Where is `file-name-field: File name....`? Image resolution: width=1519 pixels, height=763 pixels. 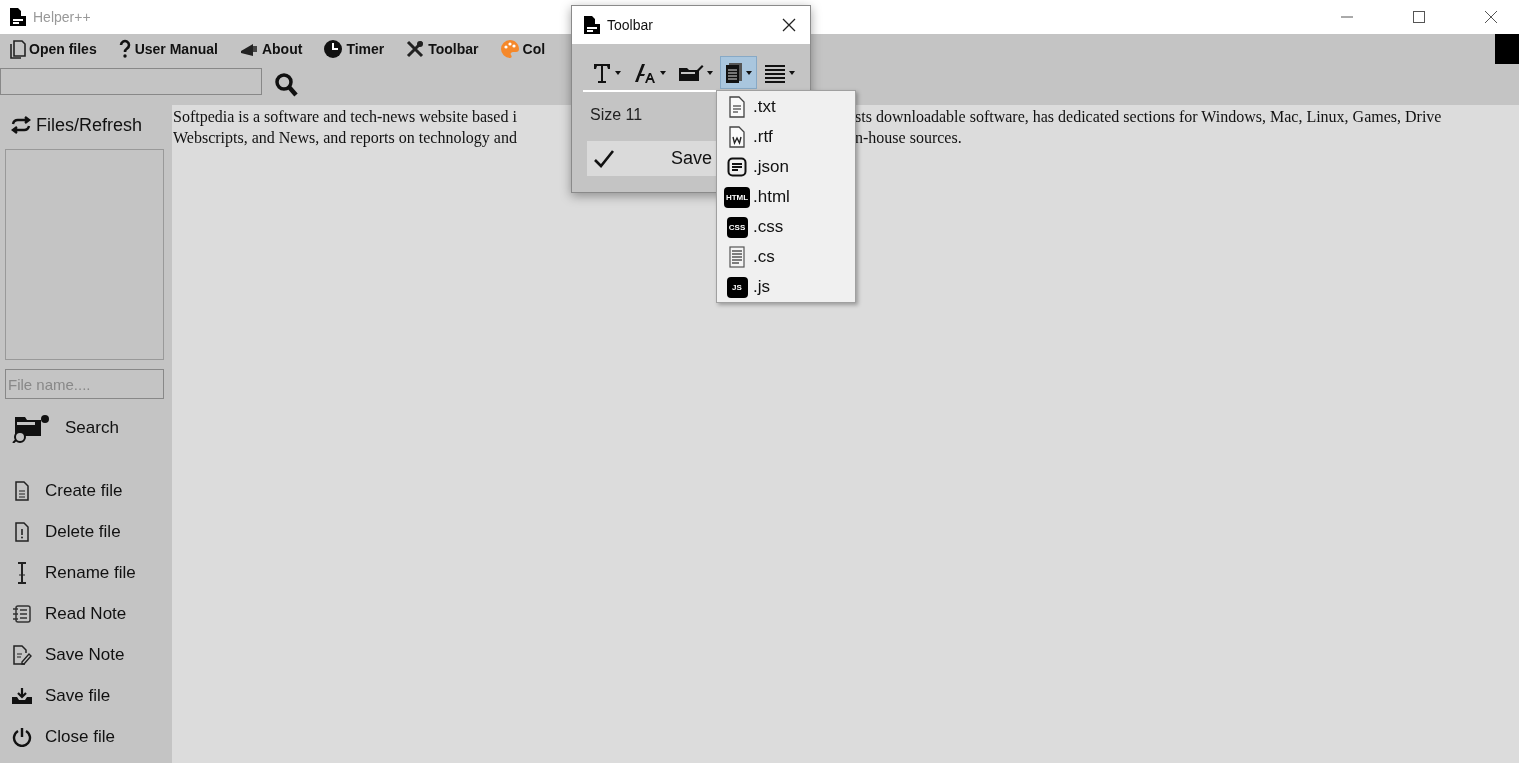
file-name-field: File name.... is located at coordinates (84, 384).